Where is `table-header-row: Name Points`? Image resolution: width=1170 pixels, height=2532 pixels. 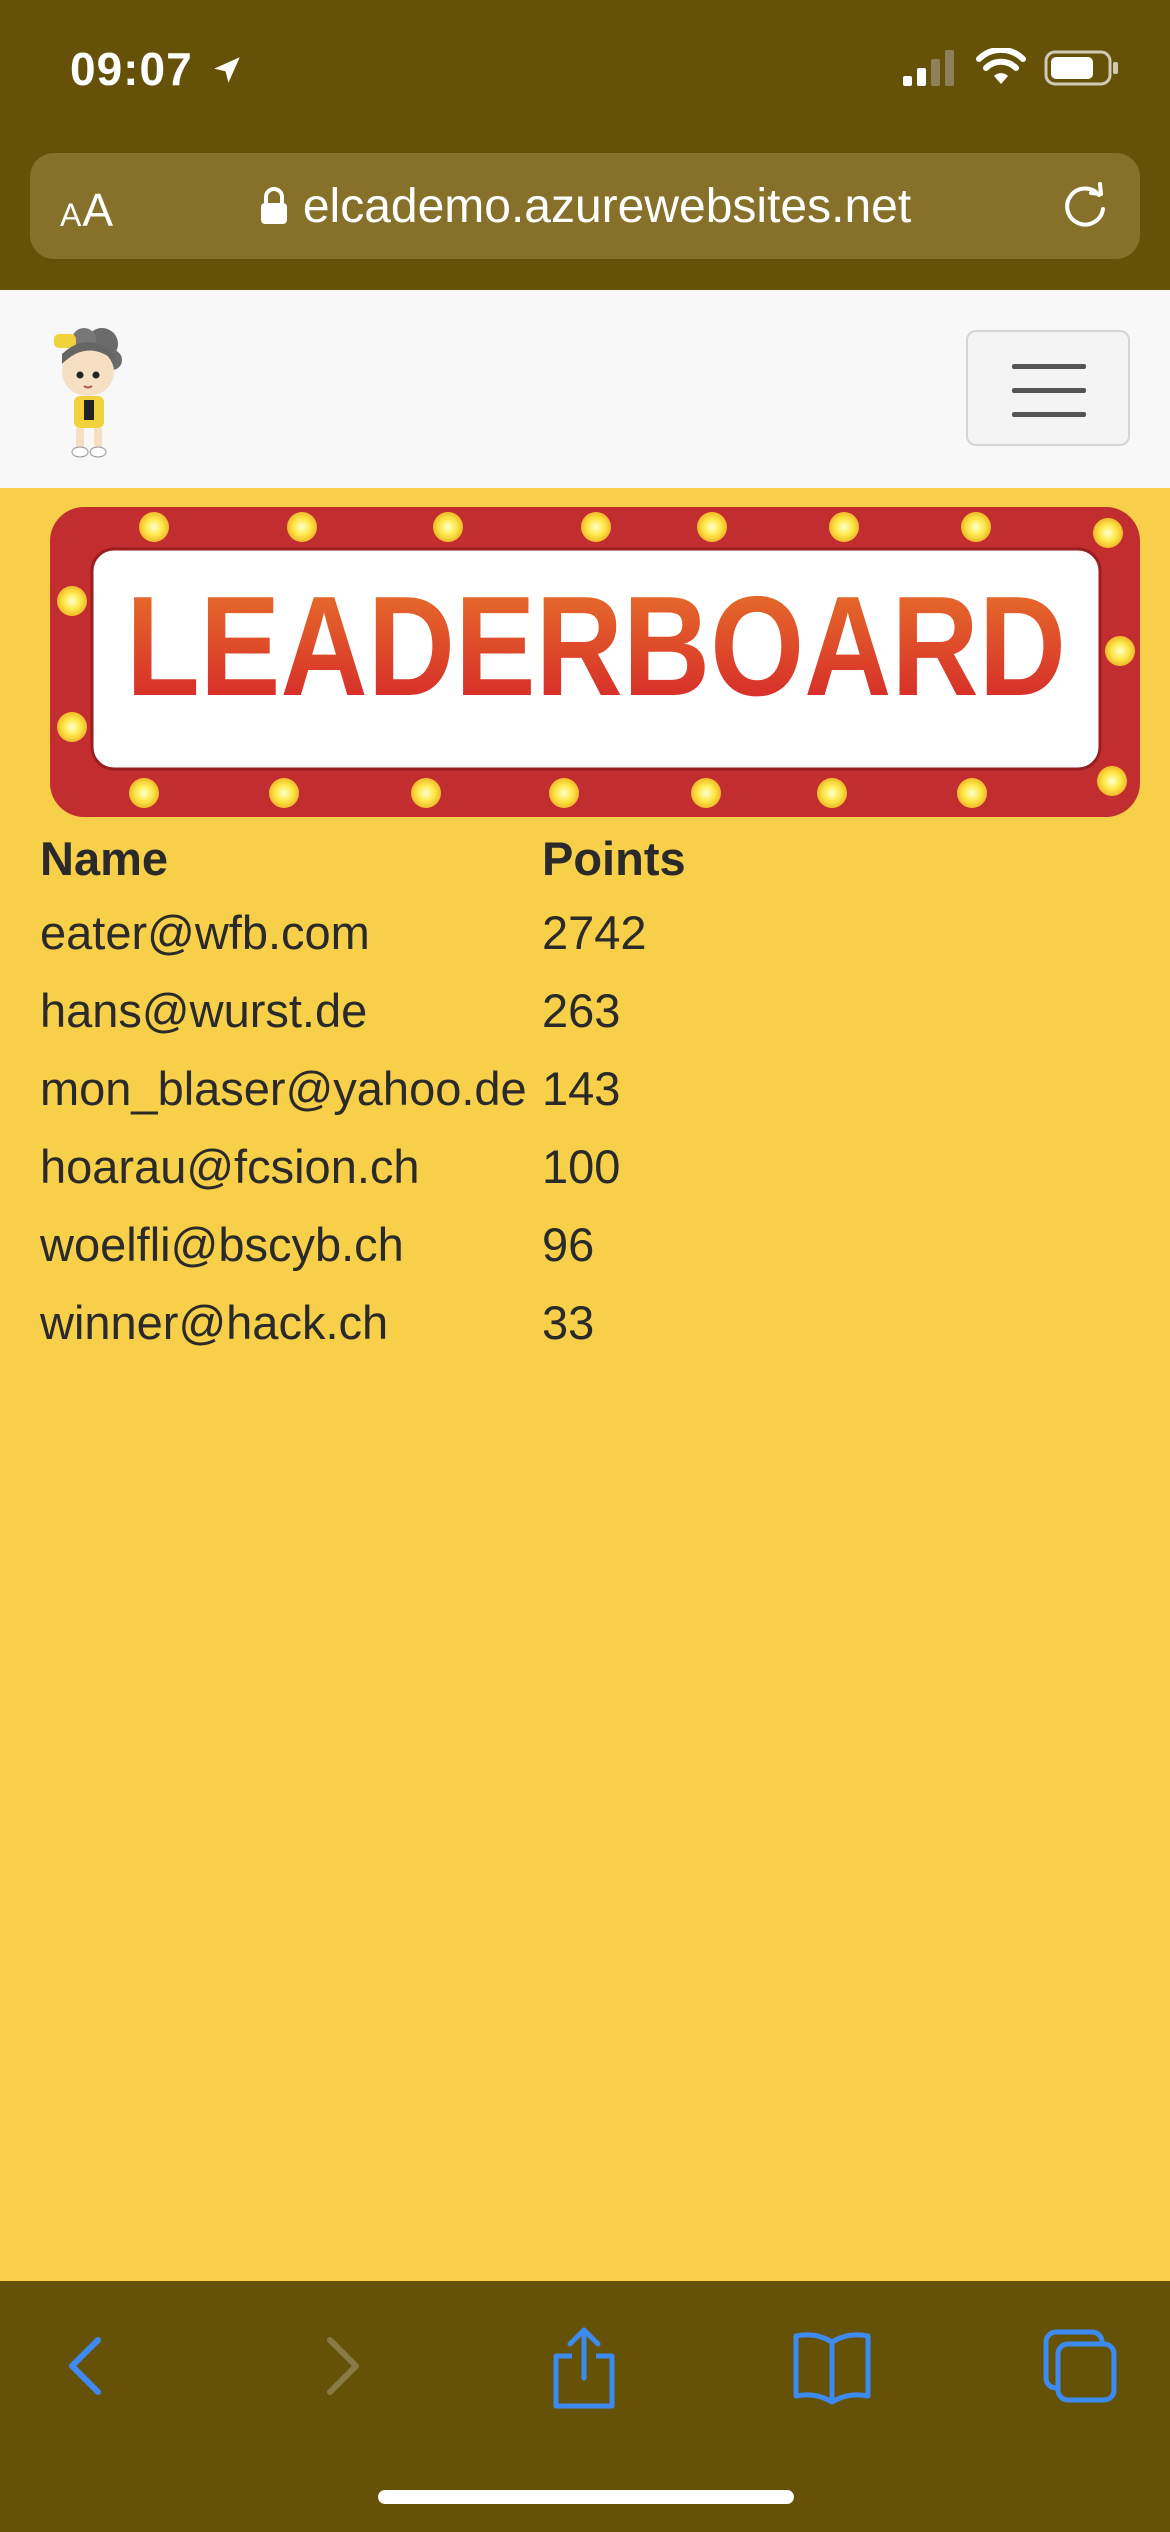 table-header-row: Name Points is located at coordinates (363, 858).